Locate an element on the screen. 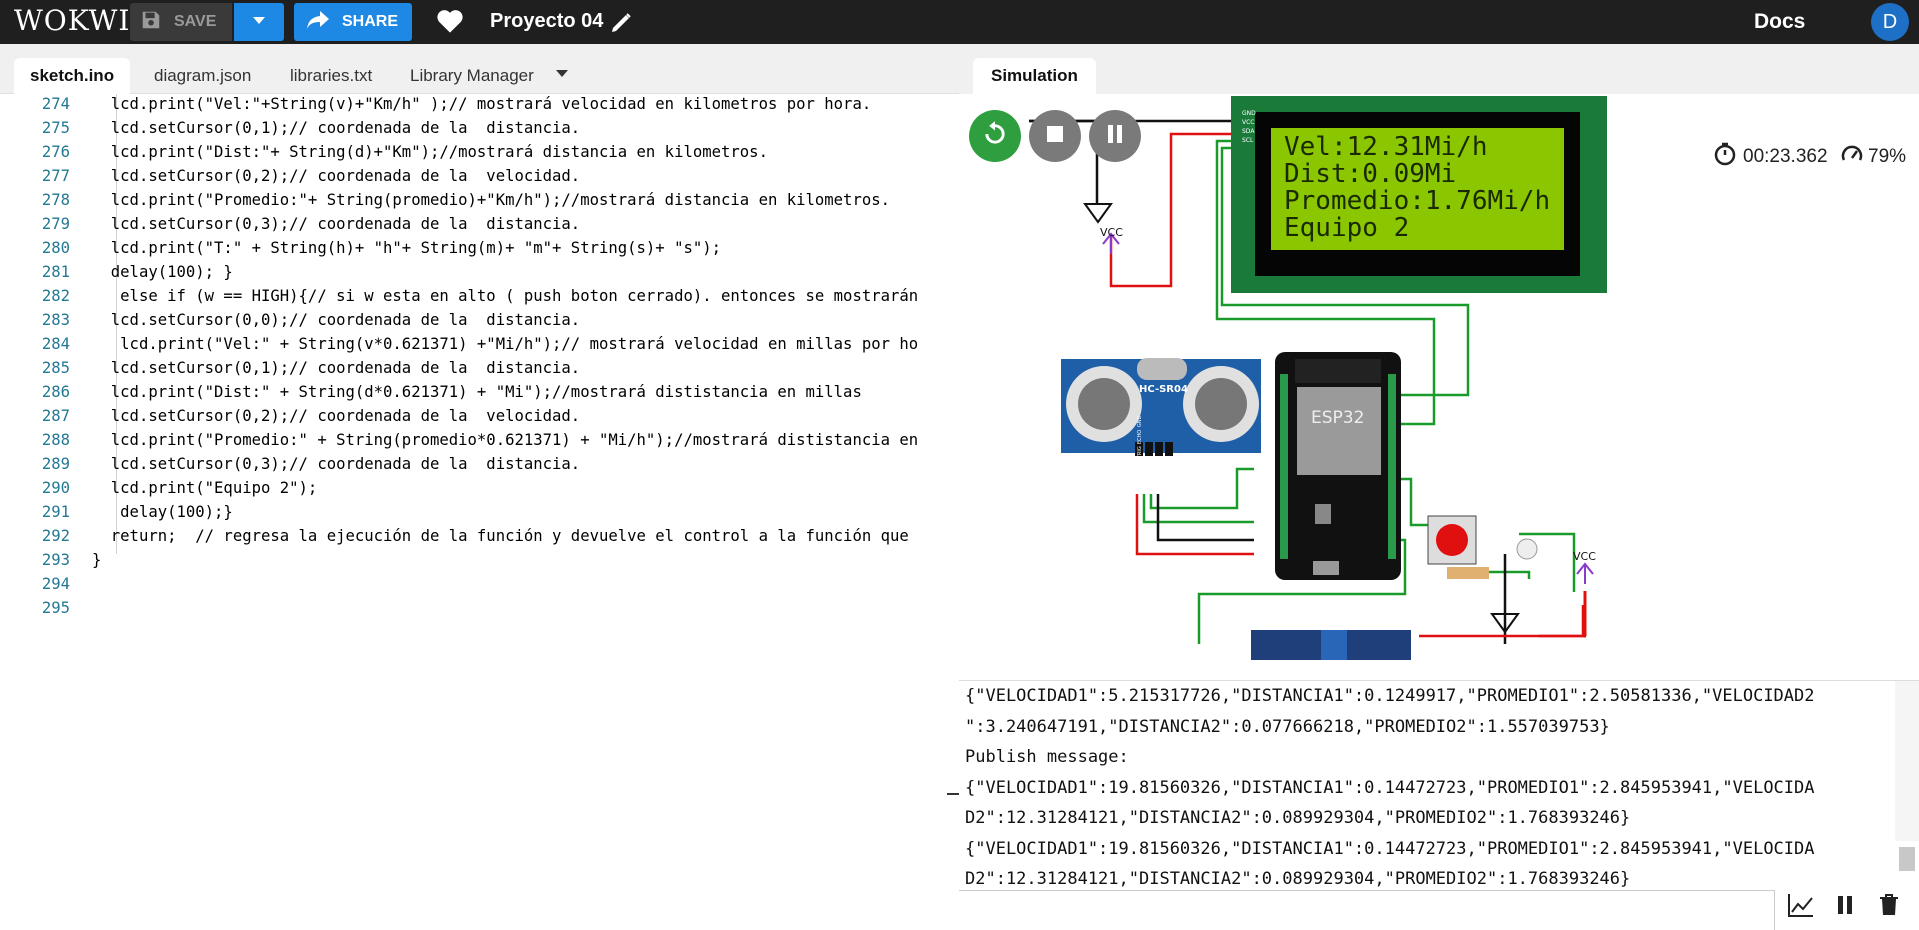  ground-symbol is located at coordinates (1098, 213).